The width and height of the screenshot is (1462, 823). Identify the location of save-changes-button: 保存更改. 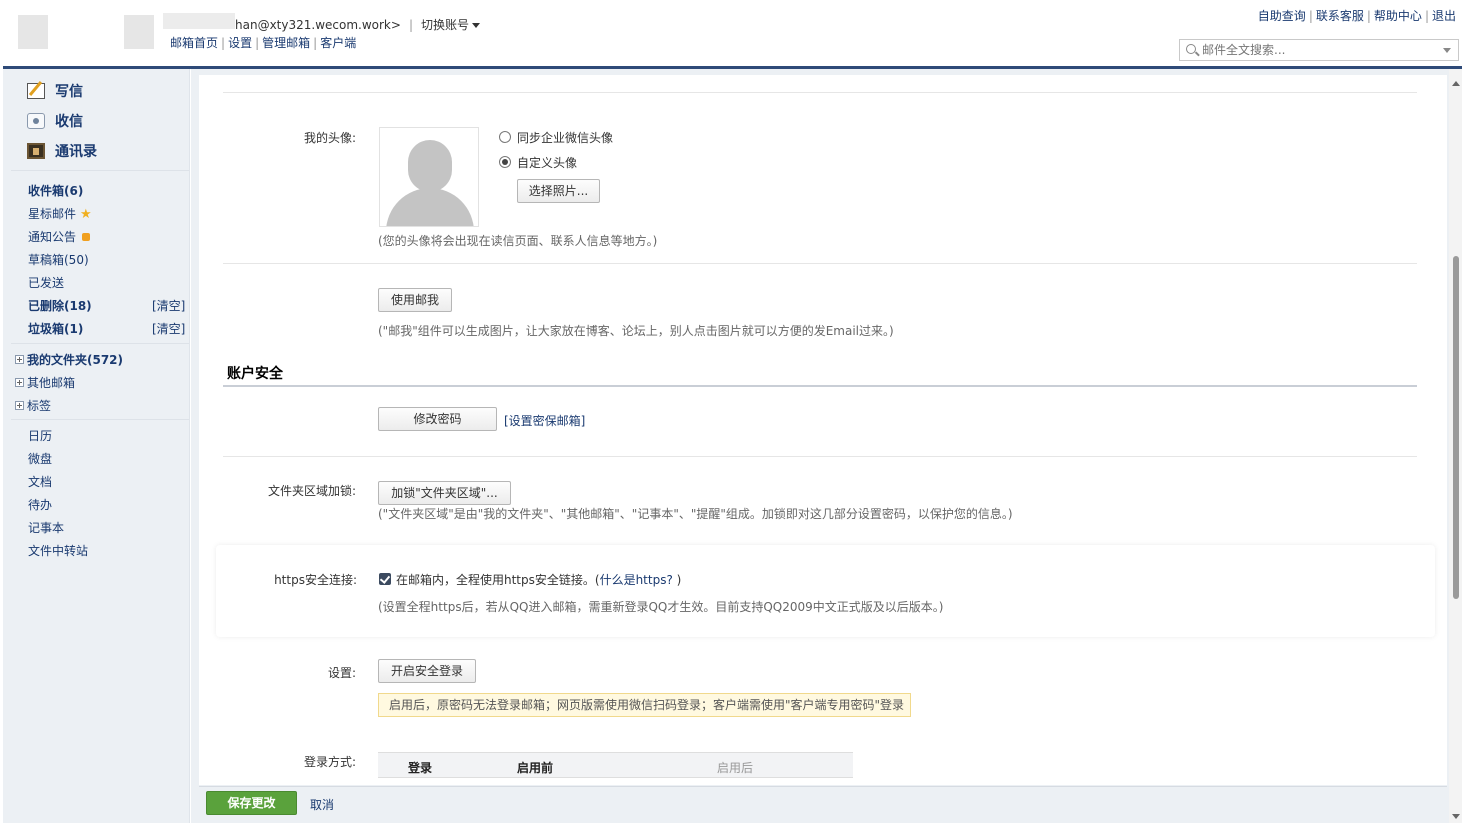
(251, 803).